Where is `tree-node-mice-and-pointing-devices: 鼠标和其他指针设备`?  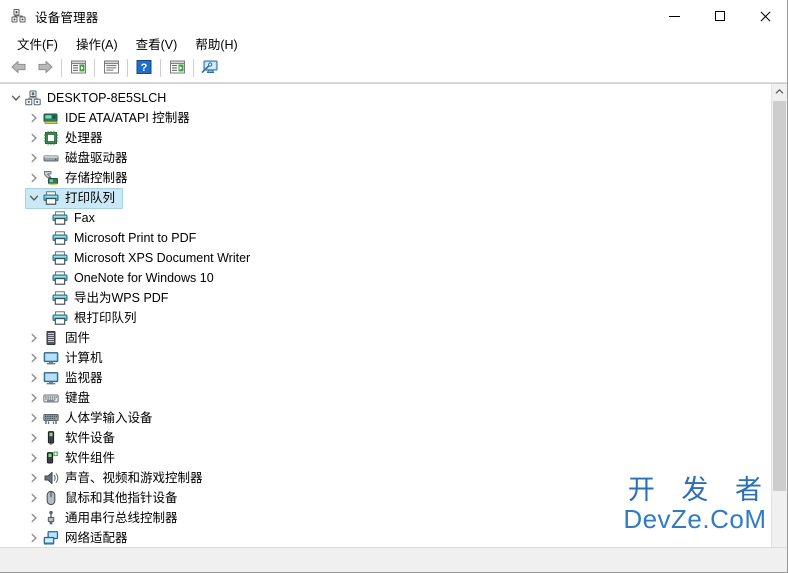 tree-node-mice-and-pointing-devices: 鼠标和其他指针设备 is located at coordinates (386, 498).